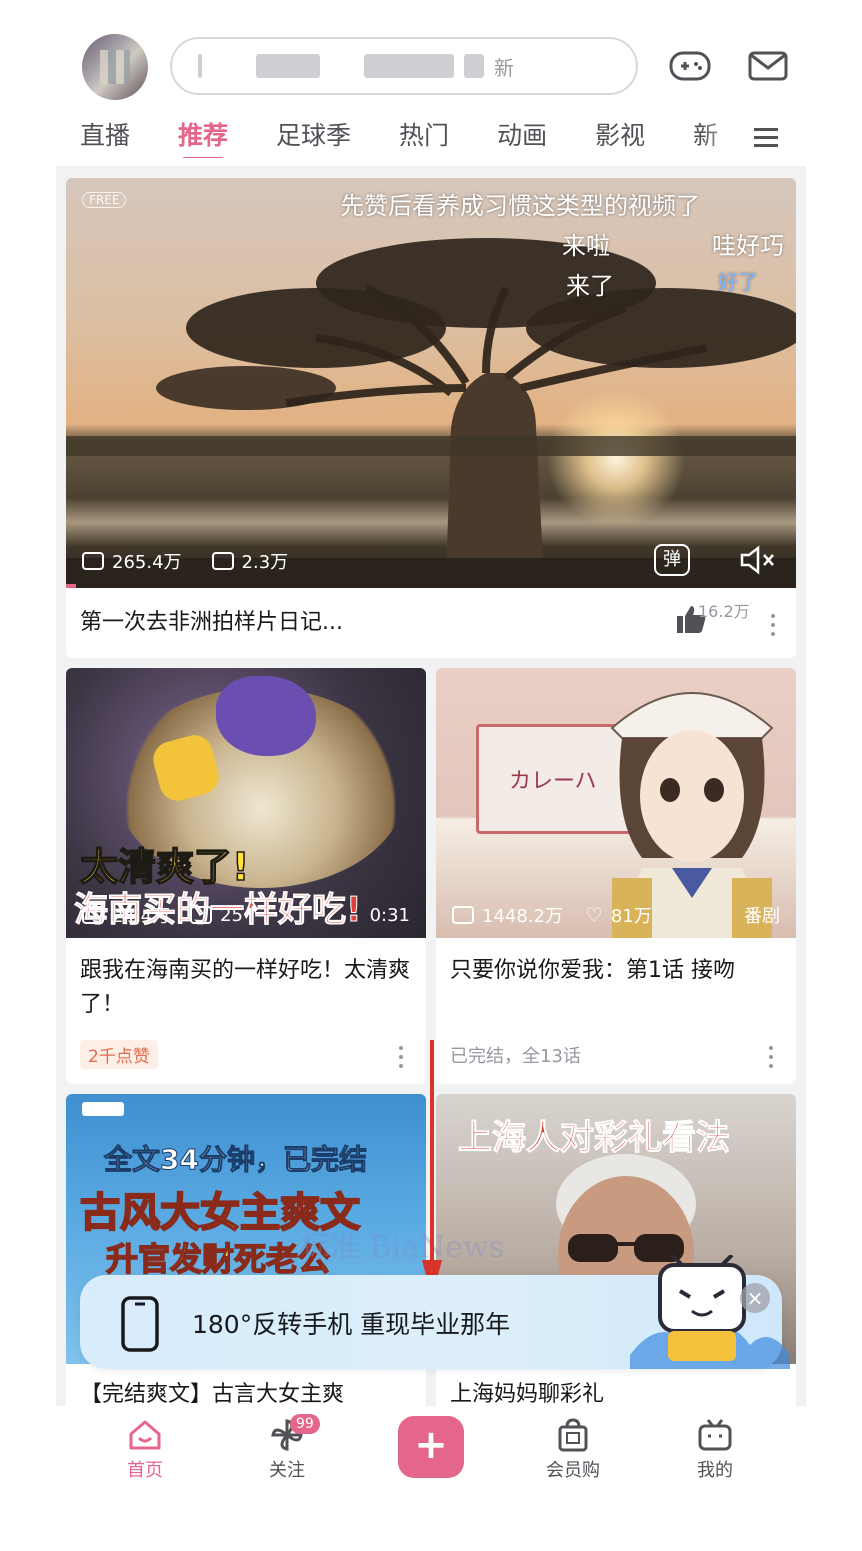 Image resolution: width=862 pixels, height=1551 pixels. What do you see at coordinates (758, 560) in the screenshot?
I see `mute-icon` at bounding box center [758, 560].